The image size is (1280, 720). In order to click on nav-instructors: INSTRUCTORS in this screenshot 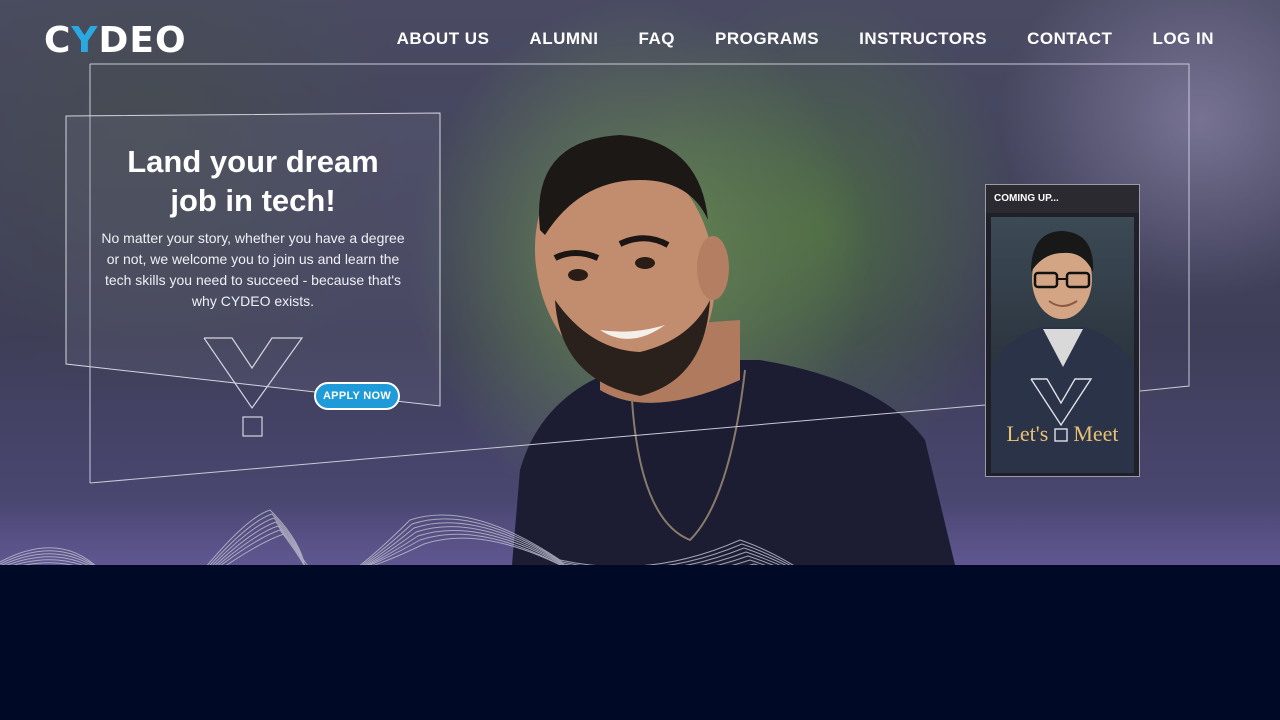, I will do `click(923, 39)`.